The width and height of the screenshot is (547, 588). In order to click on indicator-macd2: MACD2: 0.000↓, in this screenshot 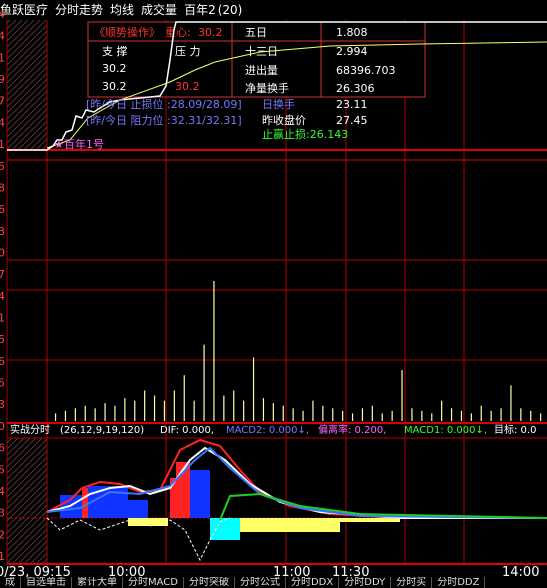, I will do `click(267, 430)`.